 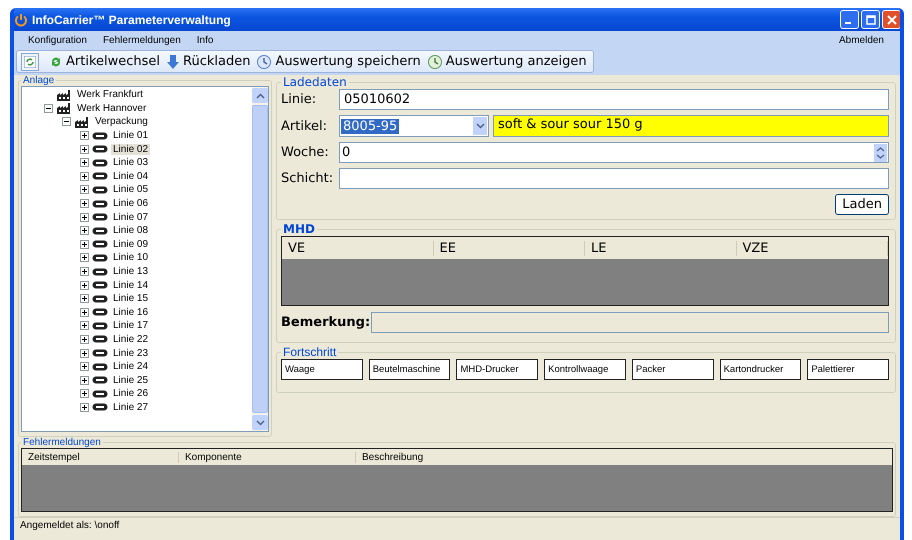 I want to click on station-box: Packer, so click(x=673, y=369).